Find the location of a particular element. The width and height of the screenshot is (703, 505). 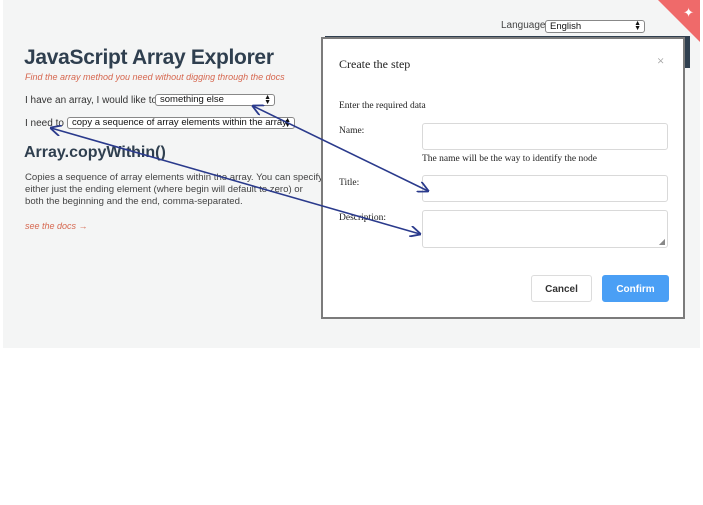

arrow-method-to-description is located at coordinates (235, 181).